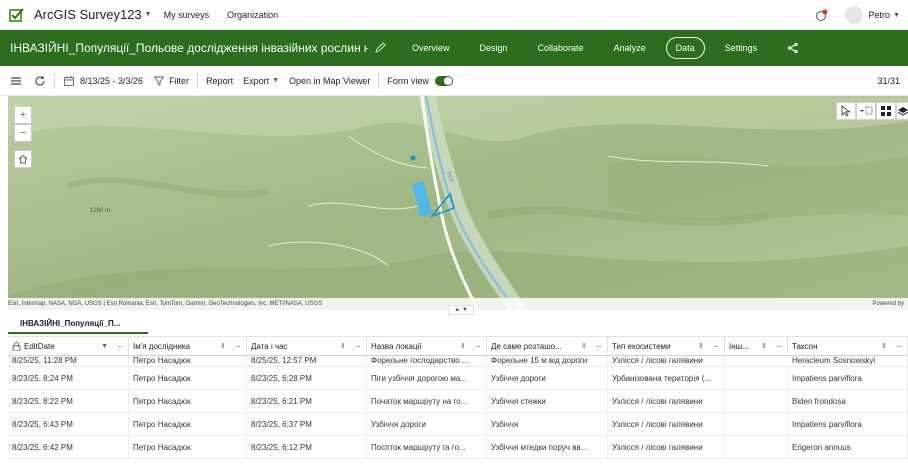 The width and height of the screenshot is (908, 470). Describe the element at coordinates (252, 15) in the screenshot. I see `nav-organization: Organization` at that location.